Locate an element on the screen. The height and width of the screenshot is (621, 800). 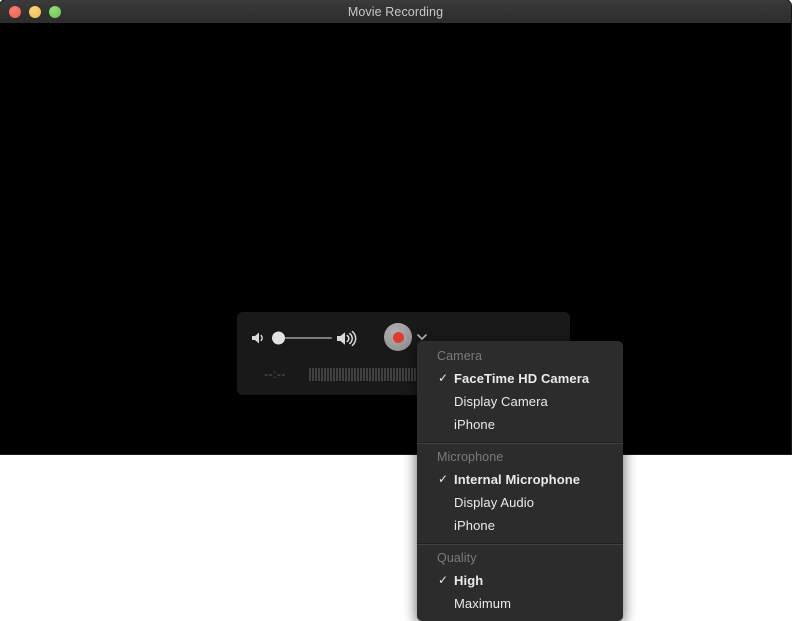
menu-item-display-camera: Display Camera is located at coordinates (520, 401).